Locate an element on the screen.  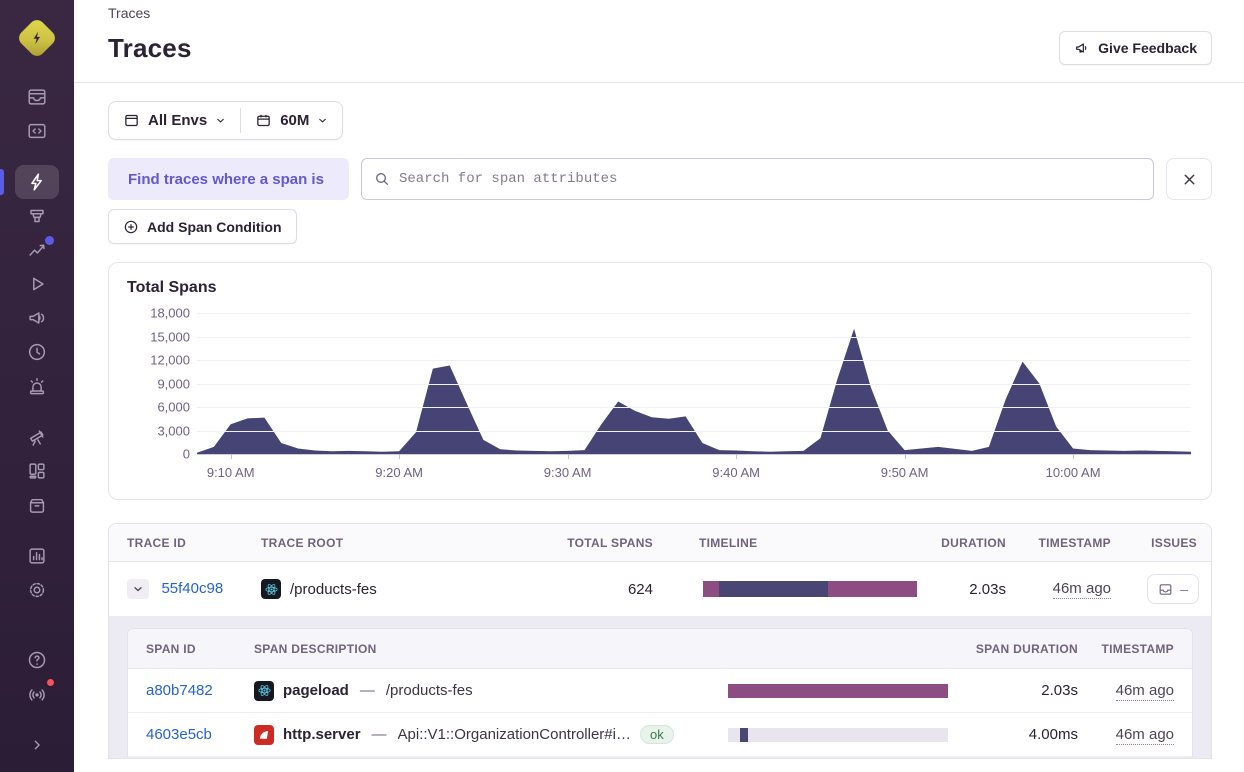
time-range-filter-button: 60M is located at coordinates (291, 120).